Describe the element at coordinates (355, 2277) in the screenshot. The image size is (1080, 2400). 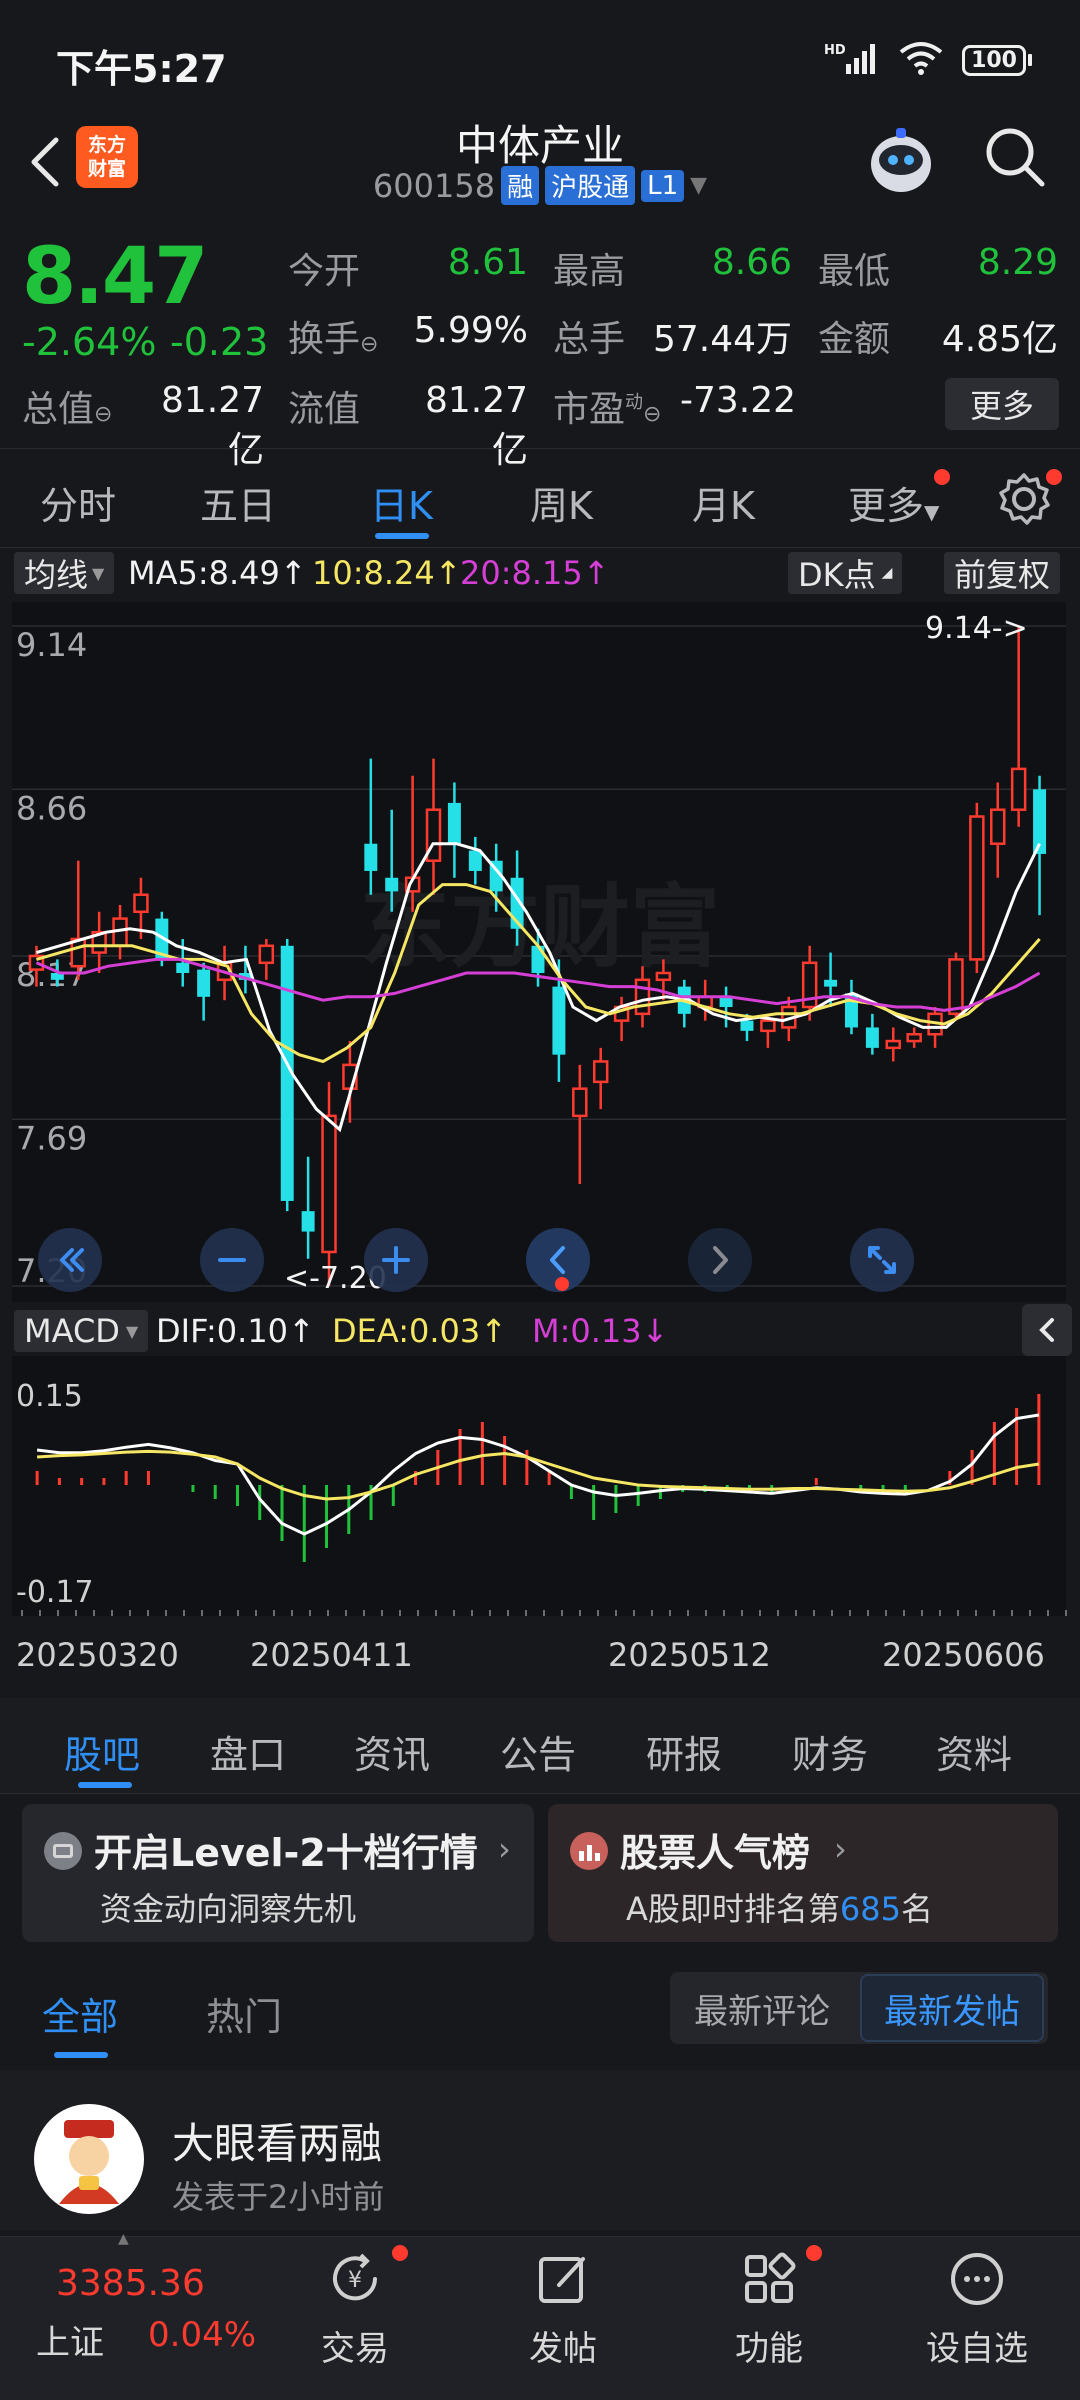
I see `yuan-exchange-icon: ¥` at that location.